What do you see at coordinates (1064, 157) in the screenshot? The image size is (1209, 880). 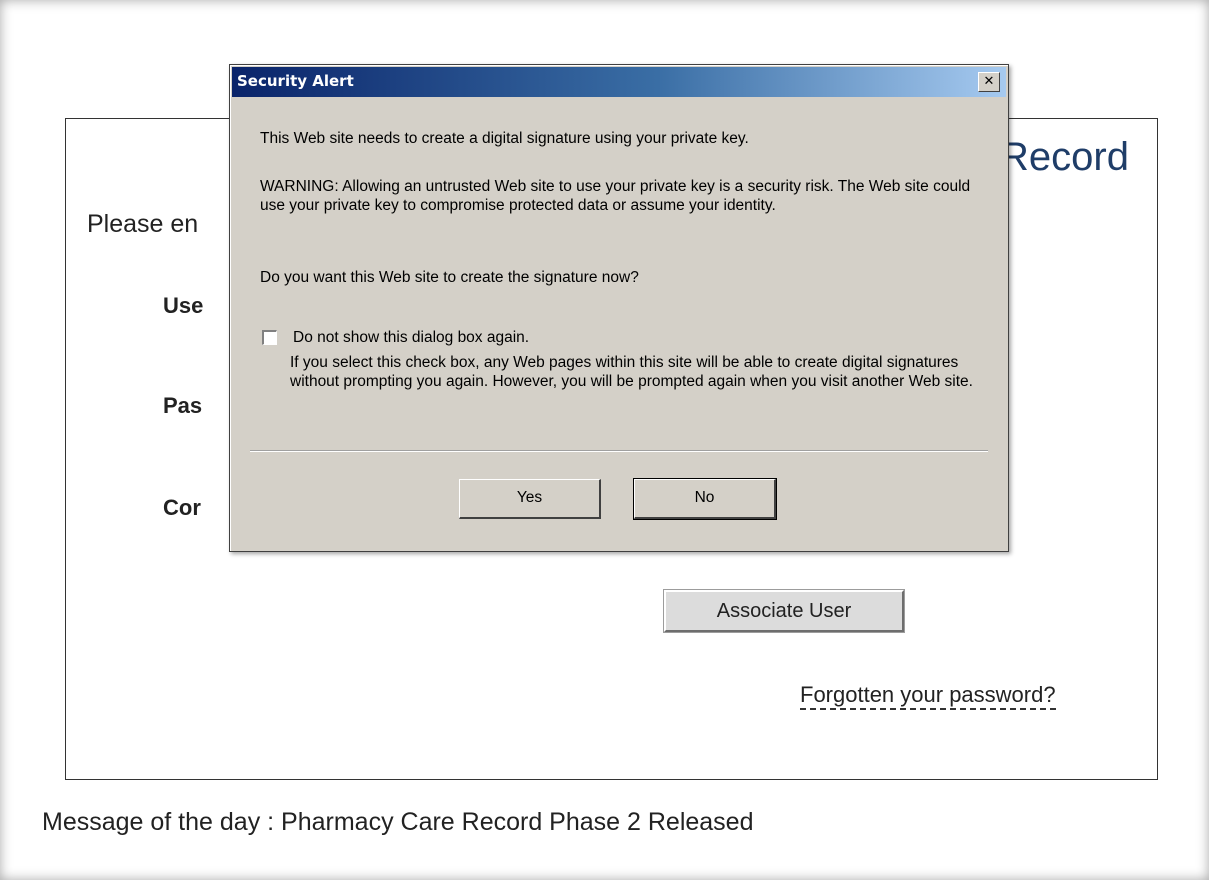 I see `page-title: Record` at bounding box center [1064, 157].